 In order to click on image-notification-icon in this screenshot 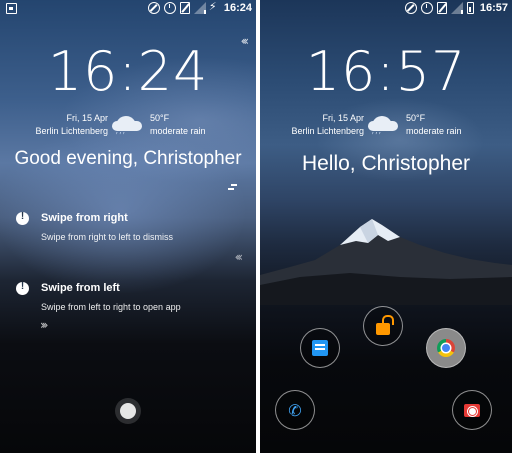, I will do `click(11, 8)`.